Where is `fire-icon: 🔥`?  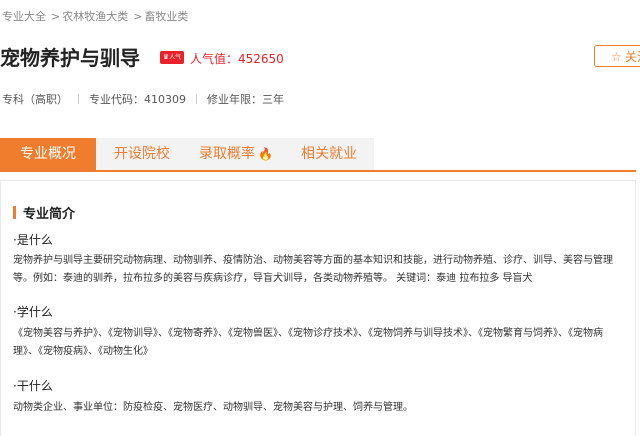 fire-icon: 🔥 is located at coordinates (265, 154).